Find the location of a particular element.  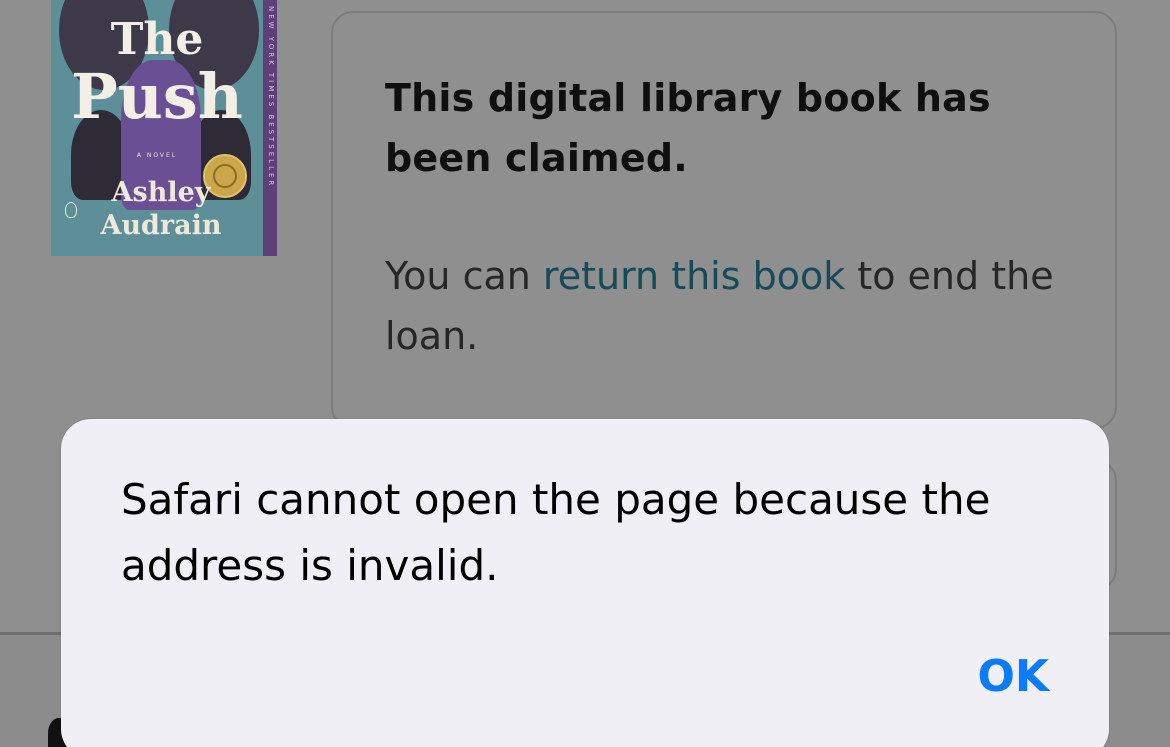

return-book-link: return this book is located at coordinates (694, 276).